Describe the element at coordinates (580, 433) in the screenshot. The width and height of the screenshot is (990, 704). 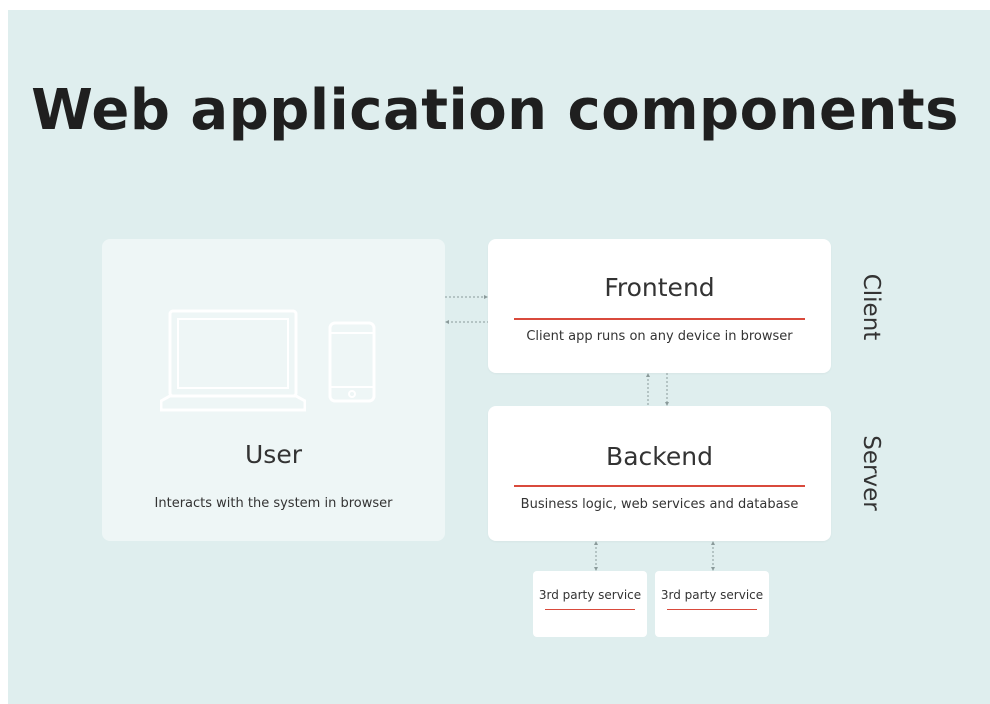
I see `connector-layer` at that location.